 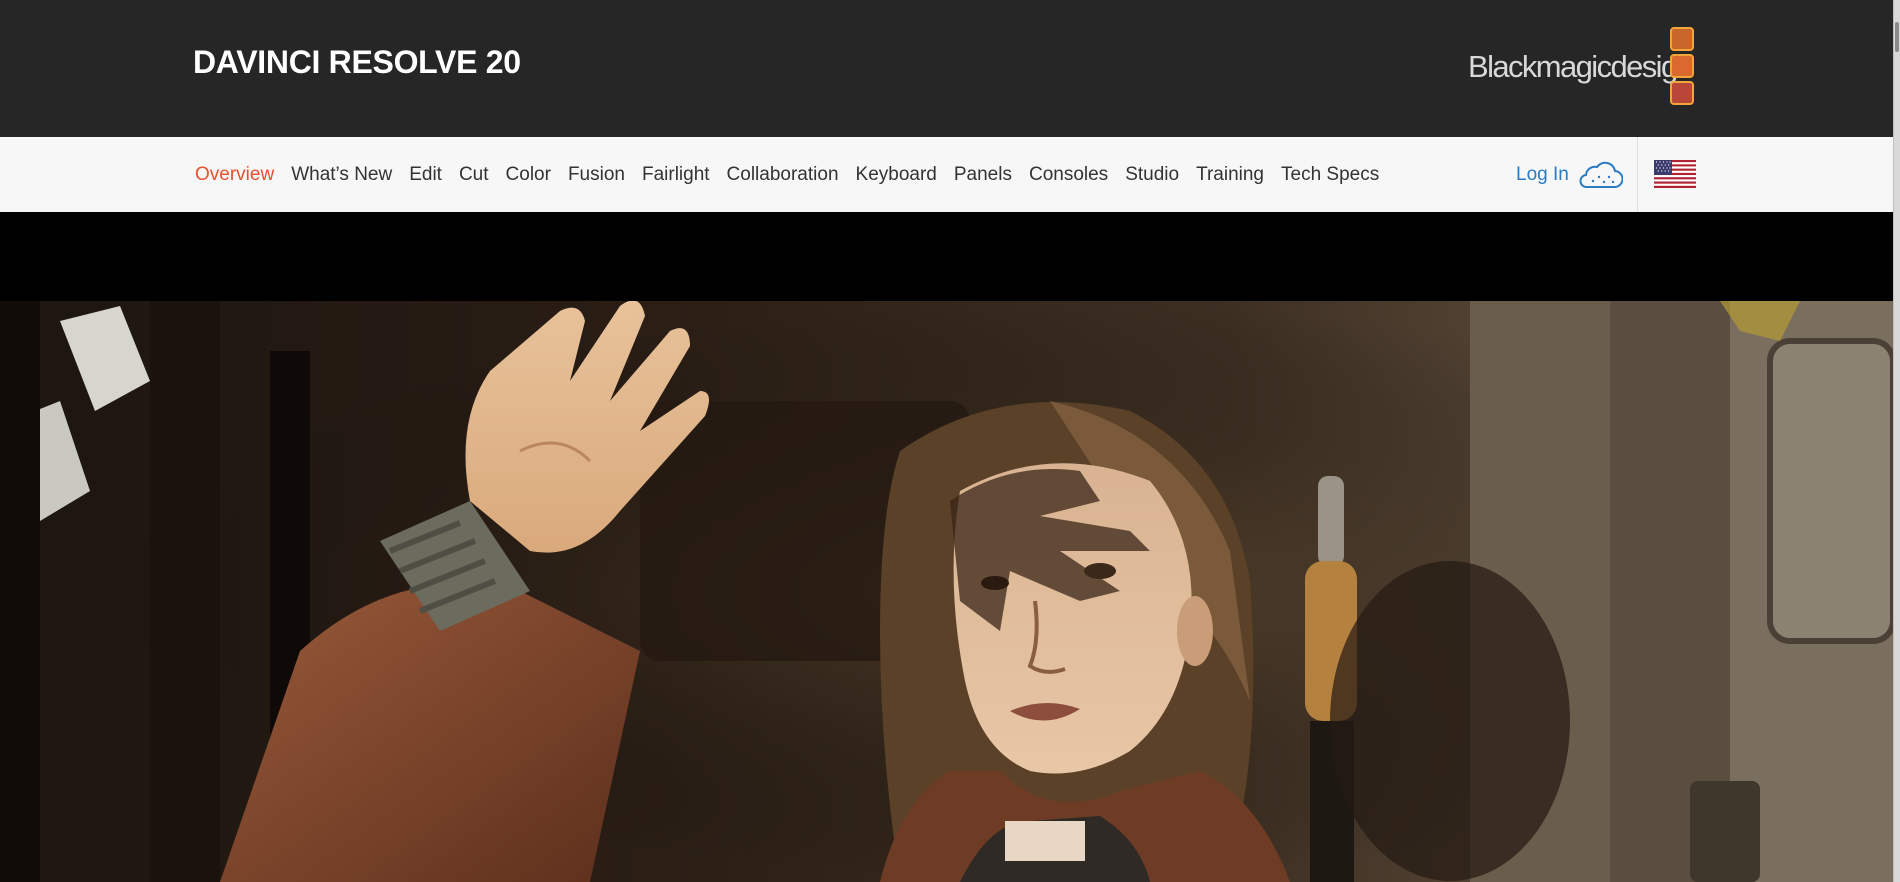 I want to click on nav-whats-new: What’s New, so click(x=341, y=175).